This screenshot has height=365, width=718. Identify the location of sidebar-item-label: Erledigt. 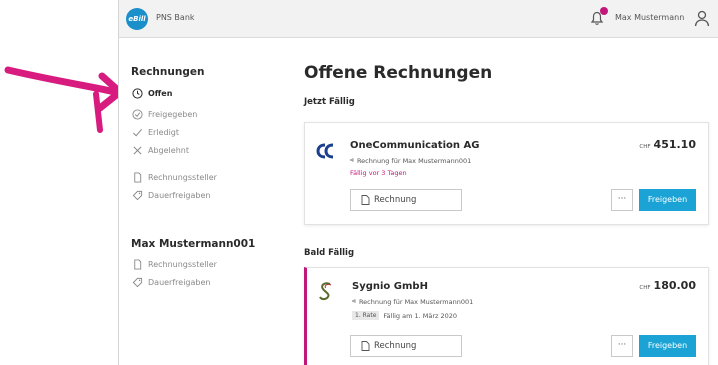
(164, 132).